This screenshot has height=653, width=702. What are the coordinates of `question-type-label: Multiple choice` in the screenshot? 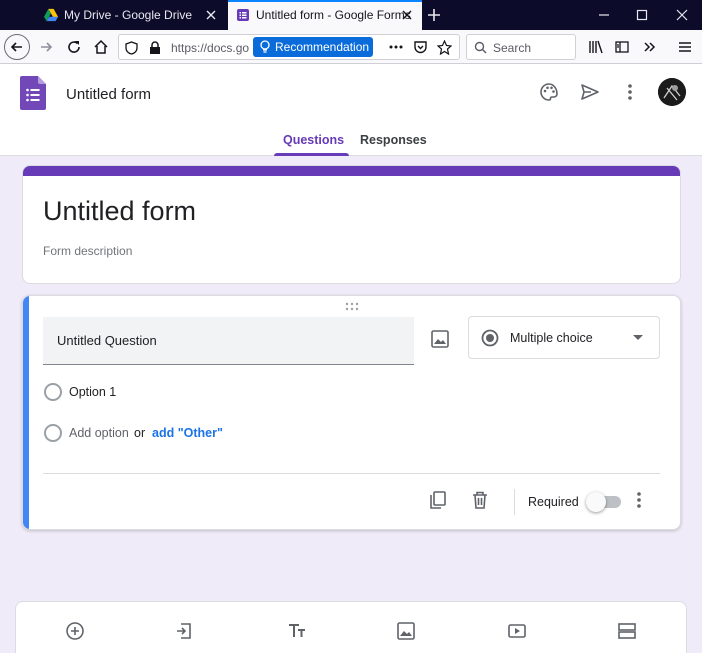 It's located at (551, 338).